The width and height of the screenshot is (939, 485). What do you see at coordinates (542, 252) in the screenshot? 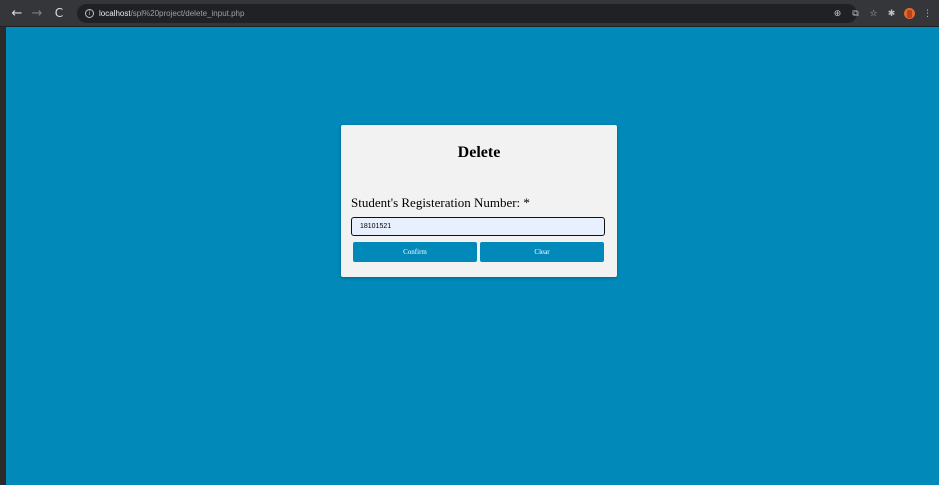
I see `clear-button: Clear` at bounding box center [542, 252].